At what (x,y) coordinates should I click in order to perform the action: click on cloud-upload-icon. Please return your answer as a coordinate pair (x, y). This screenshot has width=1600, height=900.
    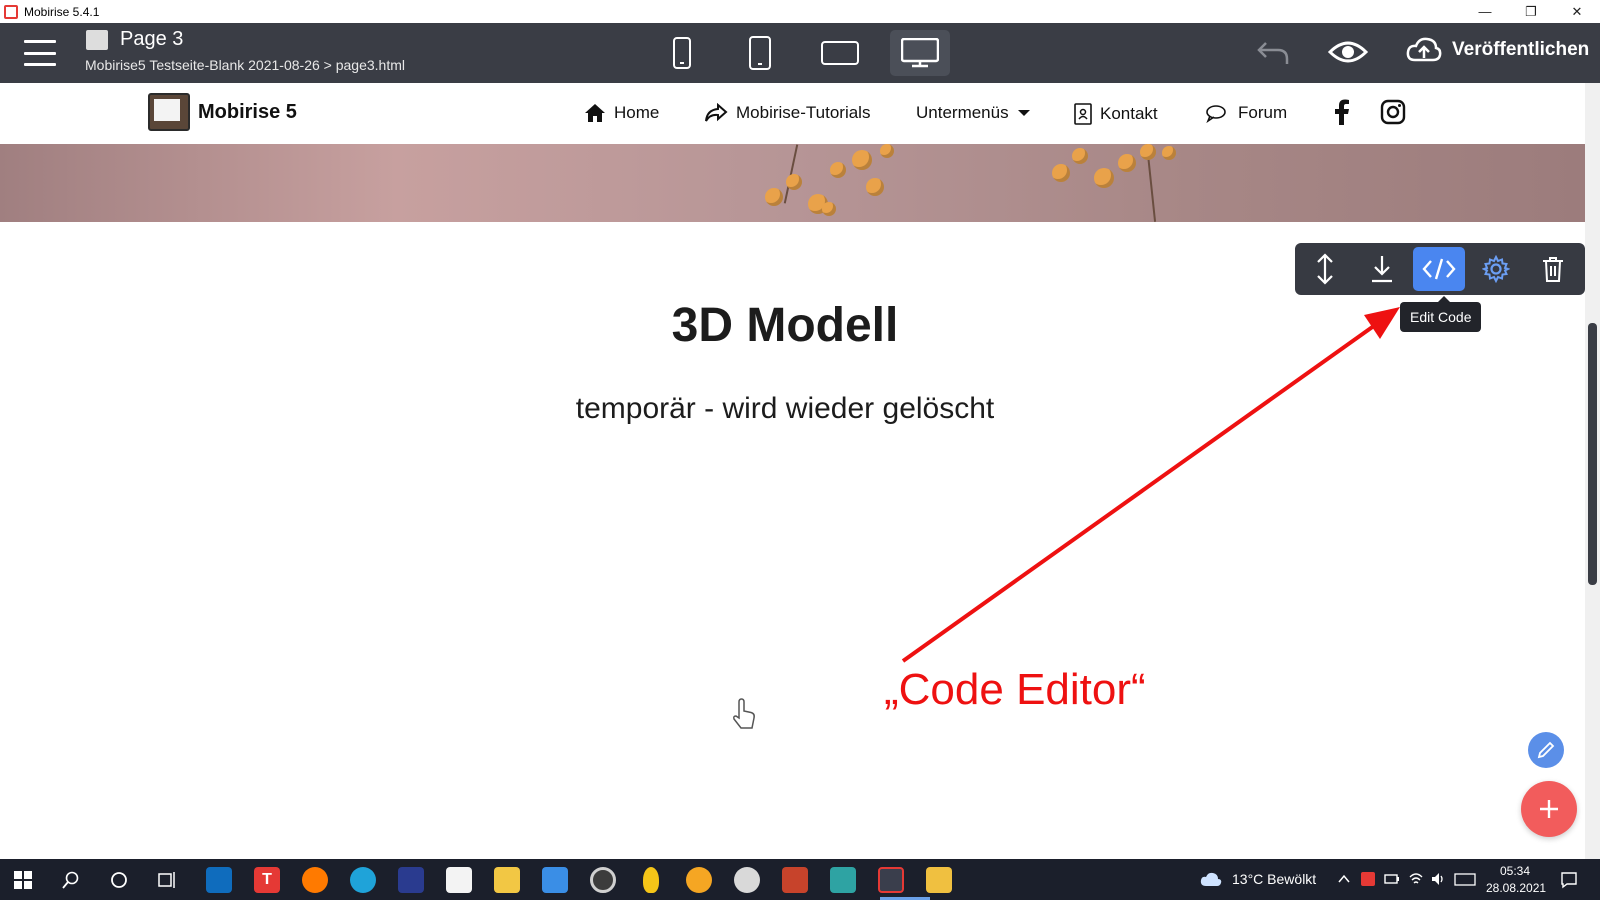
    Looking at the image, I should click on (1424, 49).